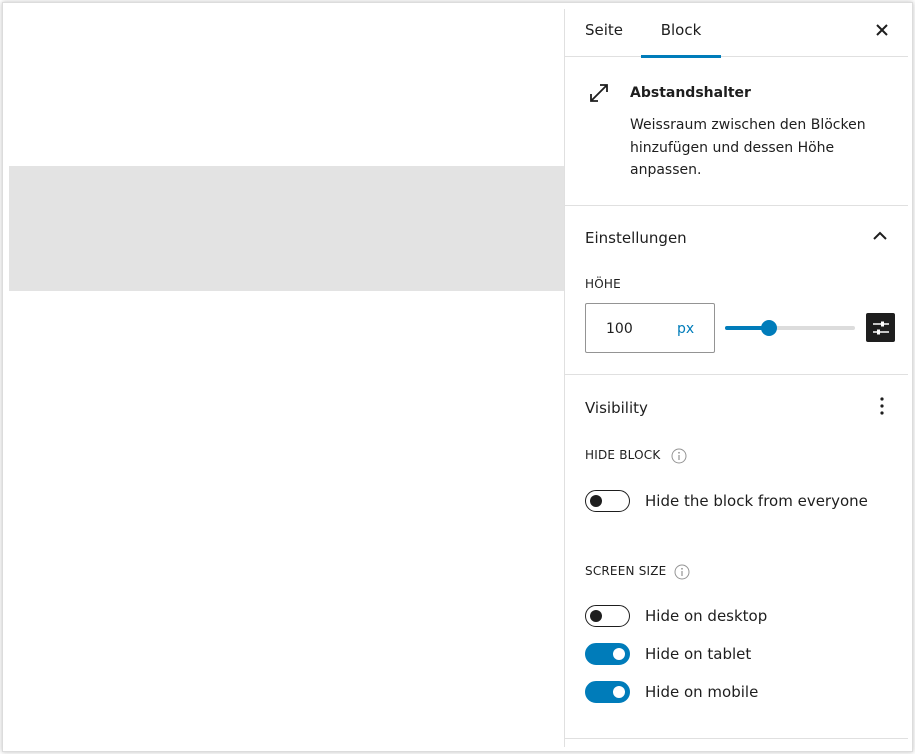  I want to click on hide-desktop-toggle, so click(607, 616).